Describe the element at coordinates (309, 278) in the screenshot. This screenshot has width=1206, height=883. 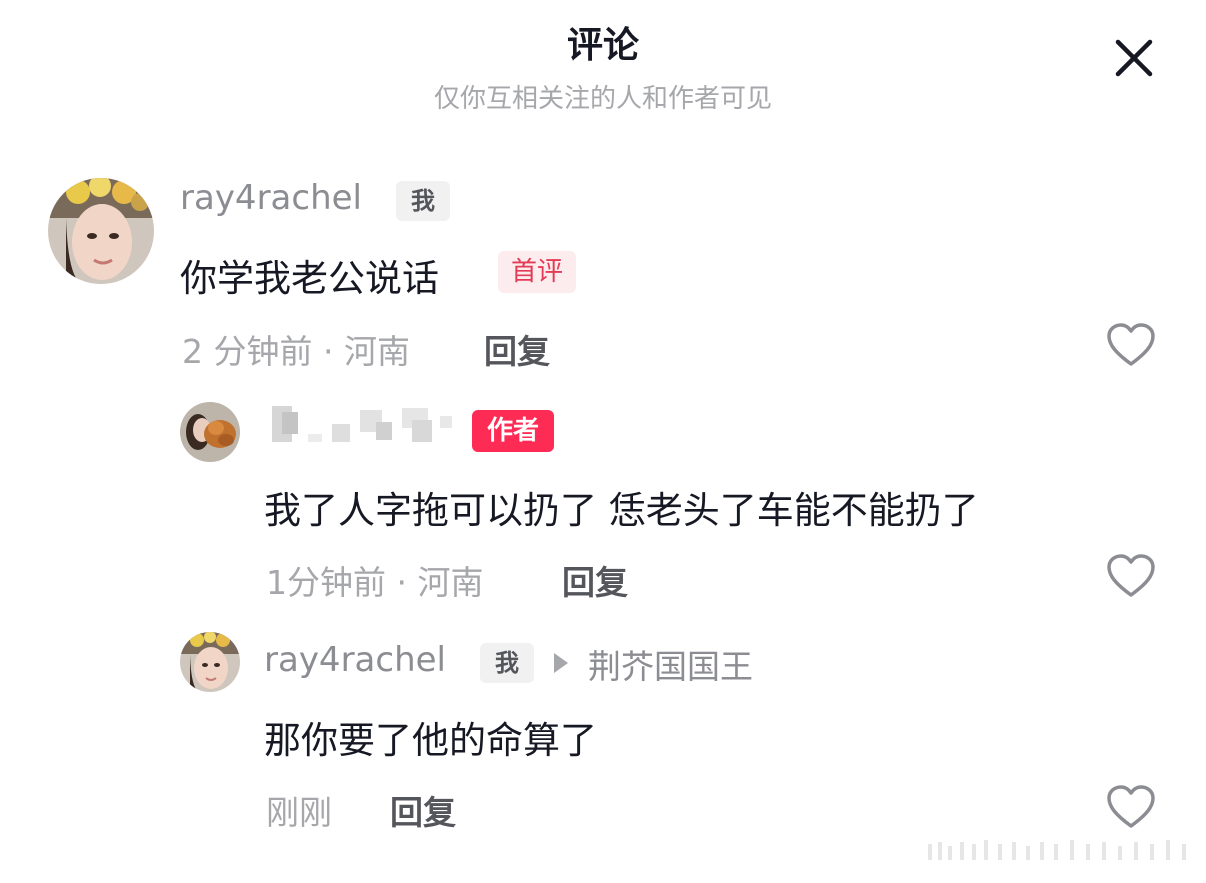
I see `comment-text: 你学我老公说话` at that location.